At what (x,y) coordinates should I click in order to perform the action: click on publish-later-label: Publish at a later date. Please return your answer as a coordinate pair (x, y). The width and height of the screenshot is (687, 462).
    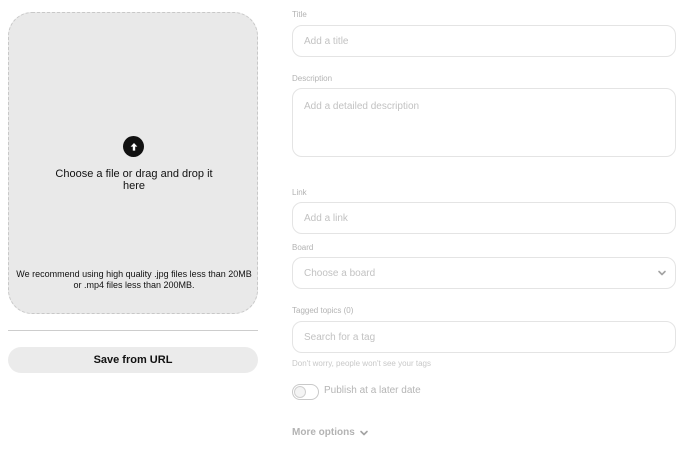
    Looking at the image, I should click on (372, 390).